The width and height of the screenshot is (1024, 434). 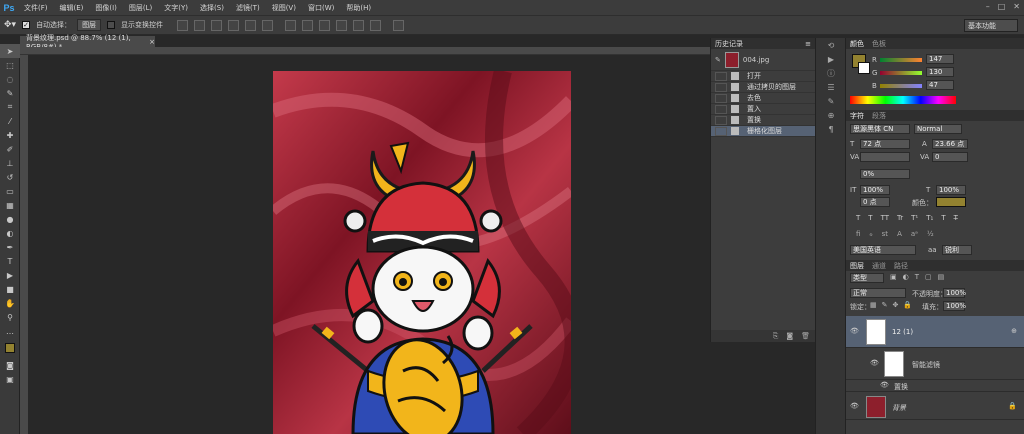 I want to click on history-panel-icon: ⟲, so click(x=831, y=45).